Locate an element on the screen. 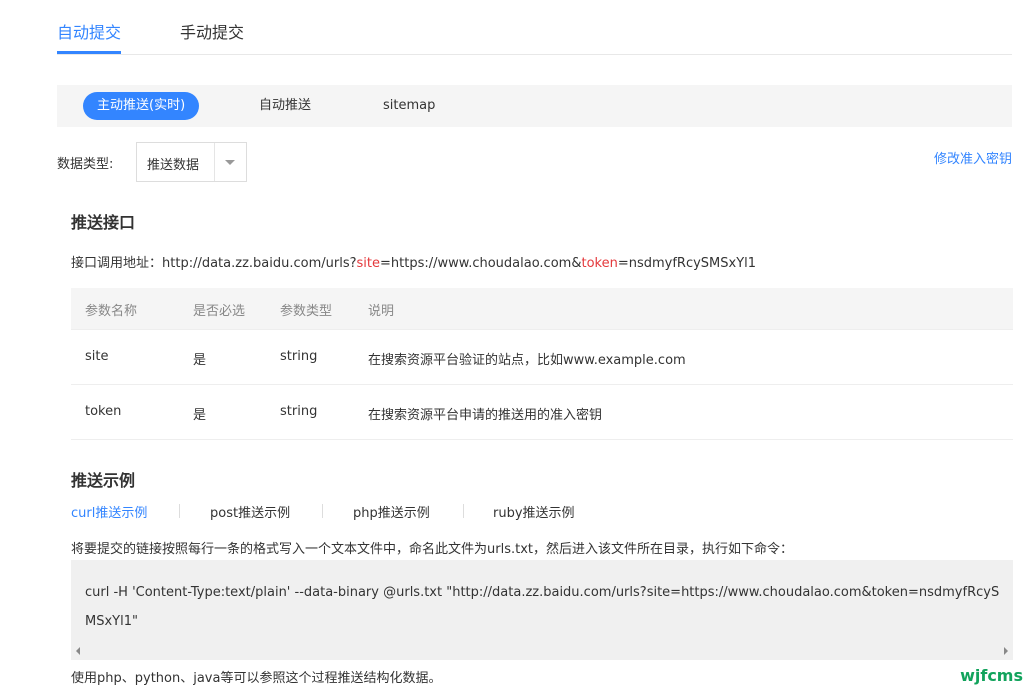  watermark: wjfcms is located at coordinates (991, 675).